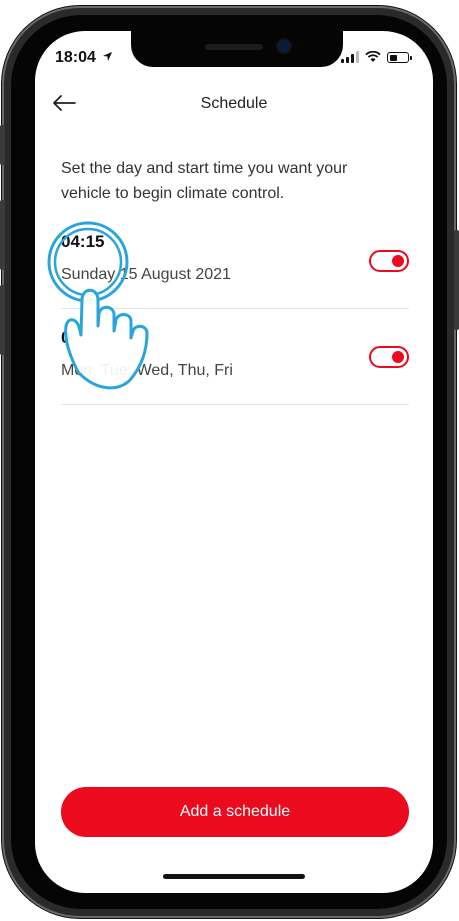 This screenshot has width=459, height=921. Describe the element at coordinates (2, 320) in the screenshot. I see `side-button-volume-down` at that location.